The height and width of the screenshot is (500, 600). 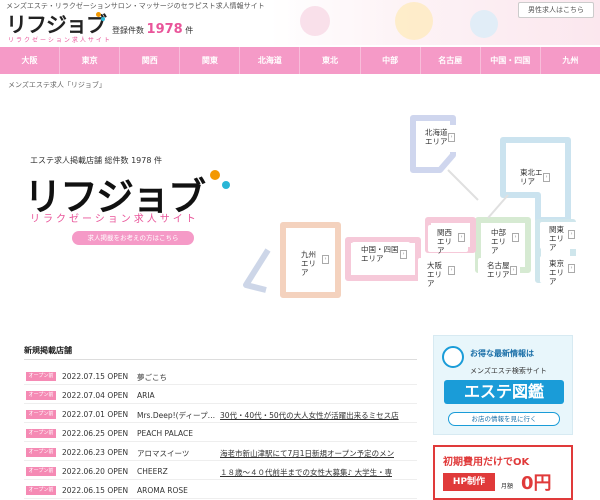 I want to click on este-zukan-banner: お得な最新情報は メンズエステ検索サイト エステ図鑑 お店の情報を見に行く, so click(x=503, y=385).